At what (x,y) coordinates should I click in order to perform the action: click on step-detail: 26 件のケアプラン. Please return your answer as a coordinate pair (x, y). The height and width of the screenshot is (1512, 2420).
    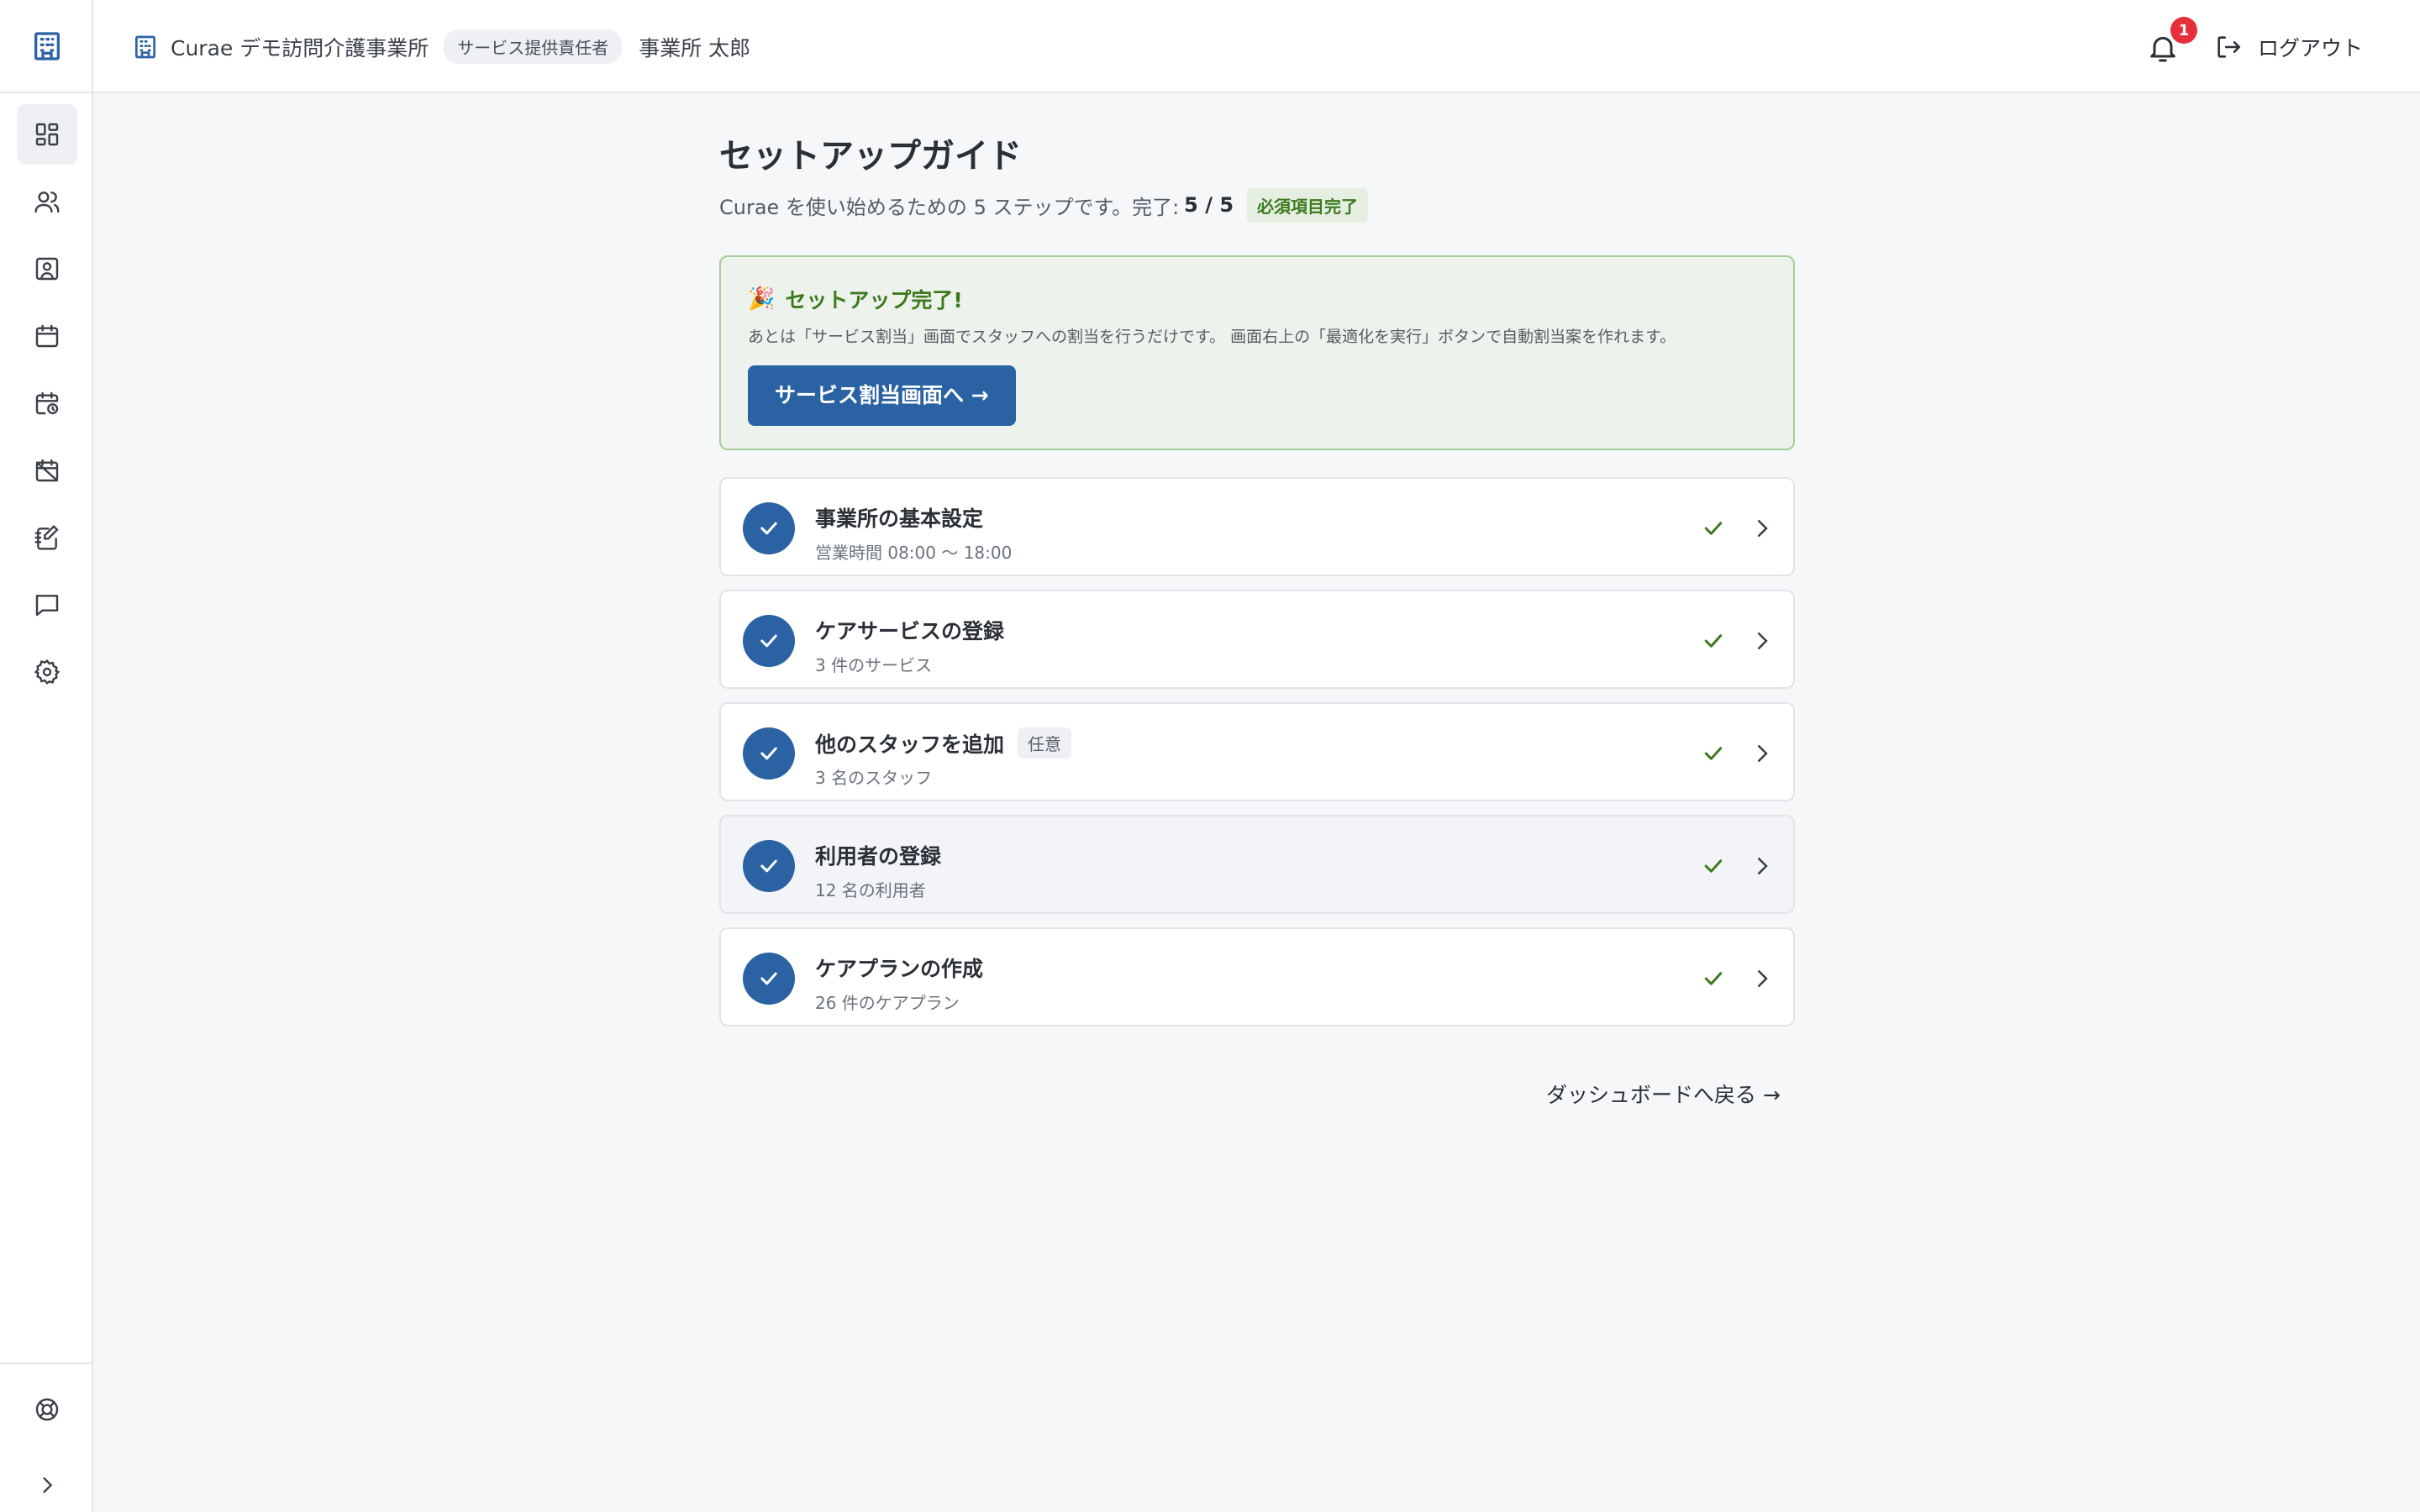
    Looking at the image, I should click on (887, 1003).